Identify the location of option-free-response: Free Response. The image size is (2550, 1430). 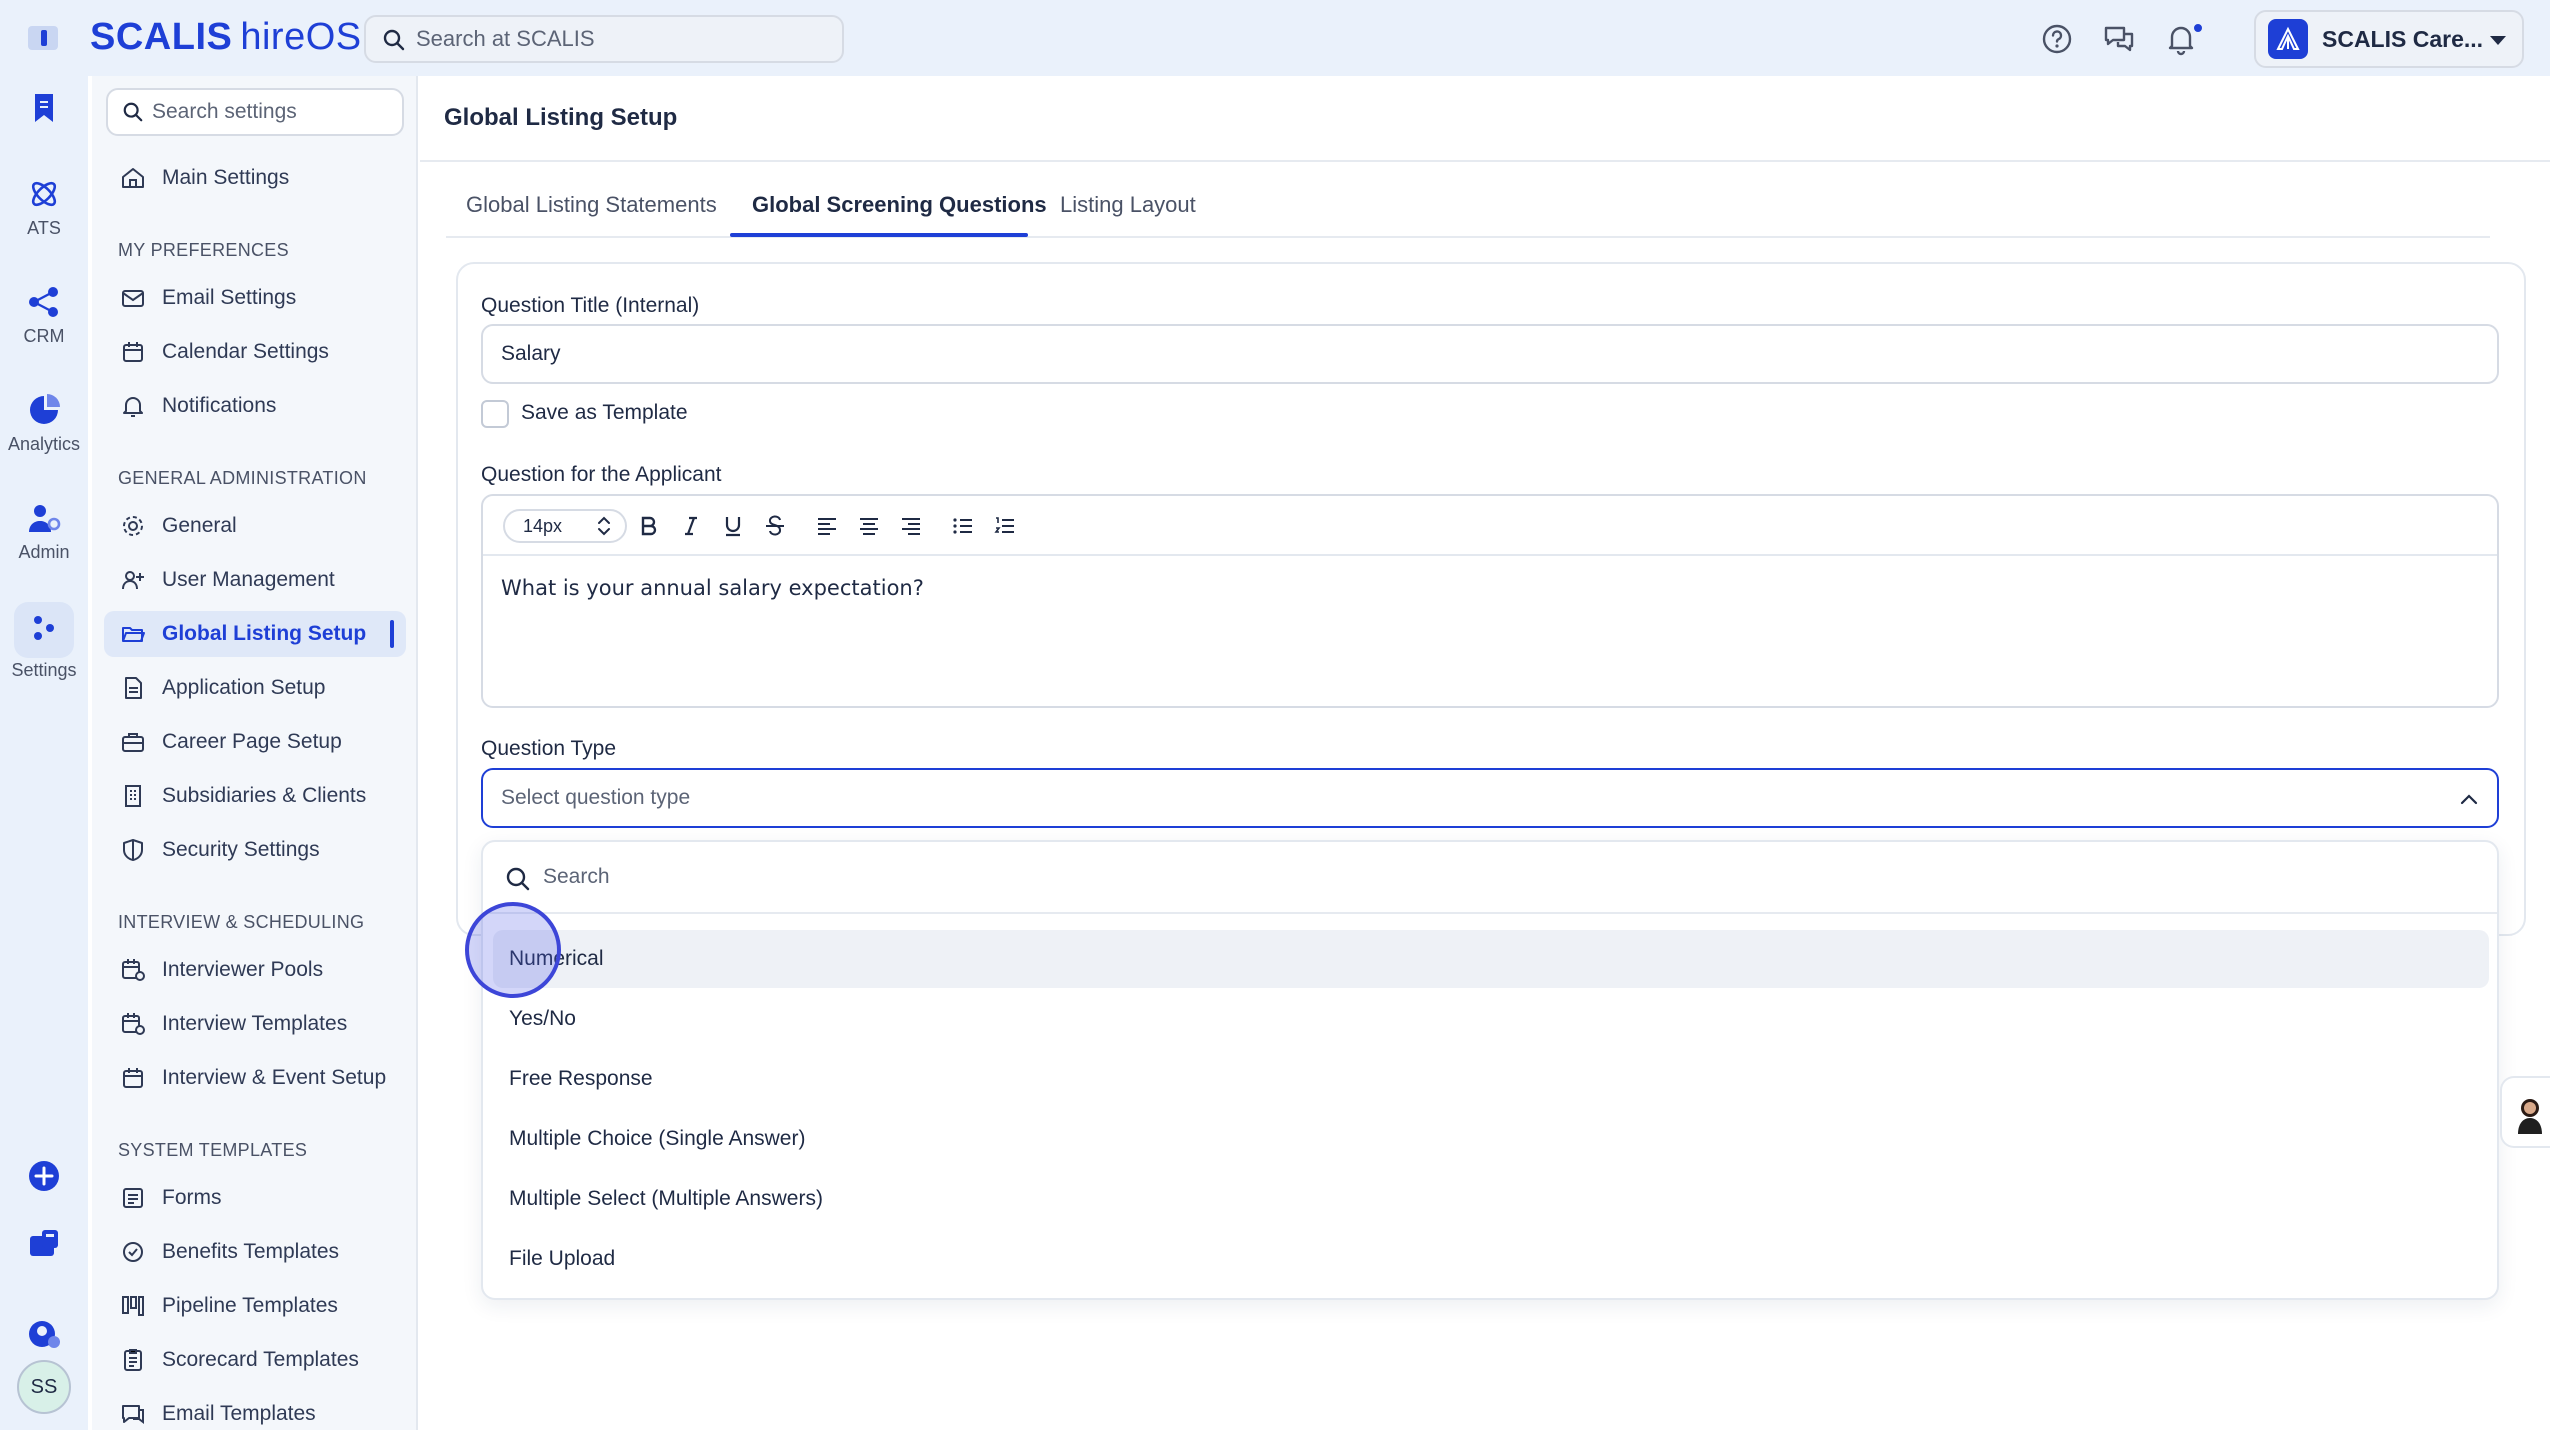
(1491, 1079).